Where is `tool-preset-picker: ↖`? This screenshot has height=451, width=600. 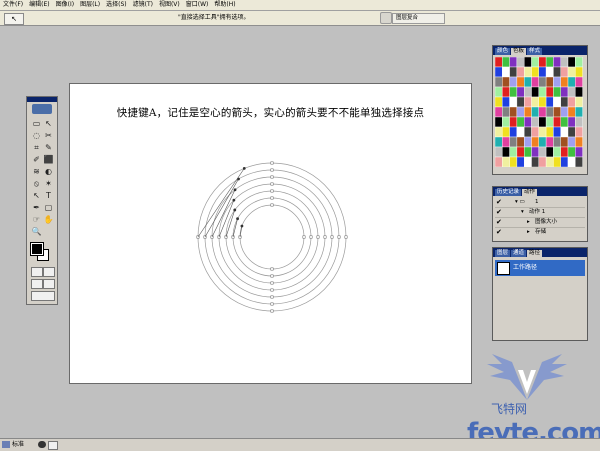
tool-preset-picker: ↖ is located at coordinates (14, 19).